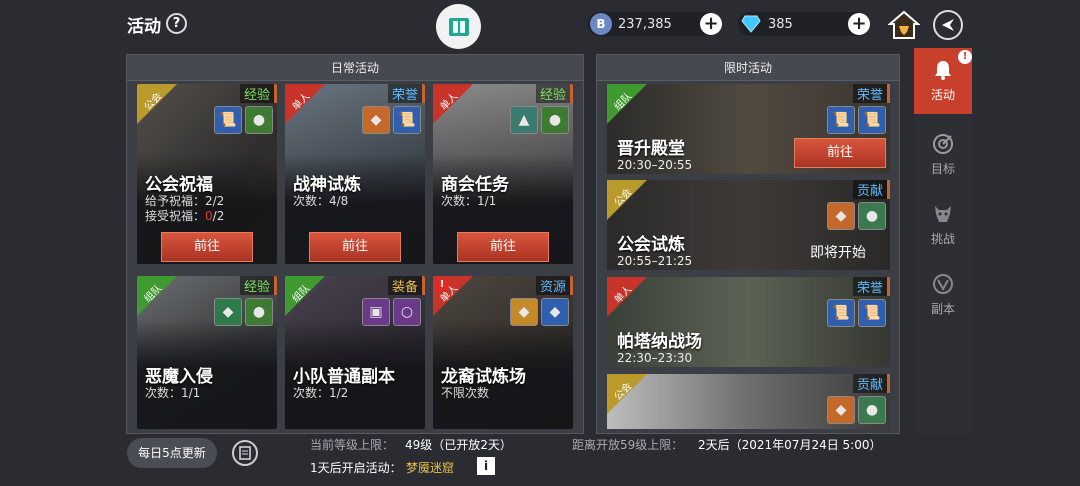 Image resolution: width=1080 pixels, height=486 pixels. I want to click on question-icon: ?, so click(176, 23).